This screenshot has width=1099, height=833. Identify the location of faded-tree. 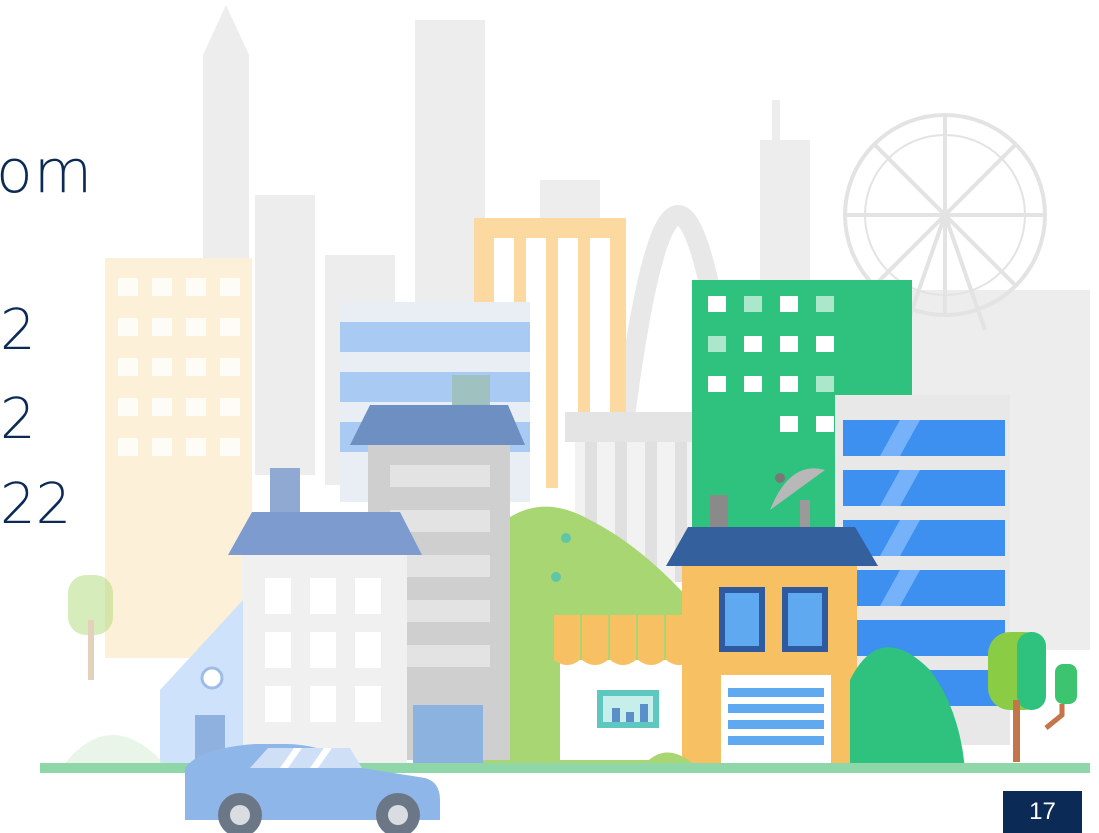
(90, 627).